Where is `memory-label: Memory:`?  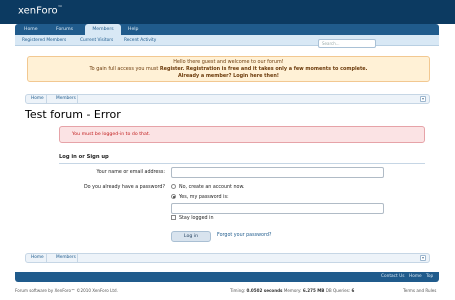 memory-label: Memory: is located at coordinates (292, 290).